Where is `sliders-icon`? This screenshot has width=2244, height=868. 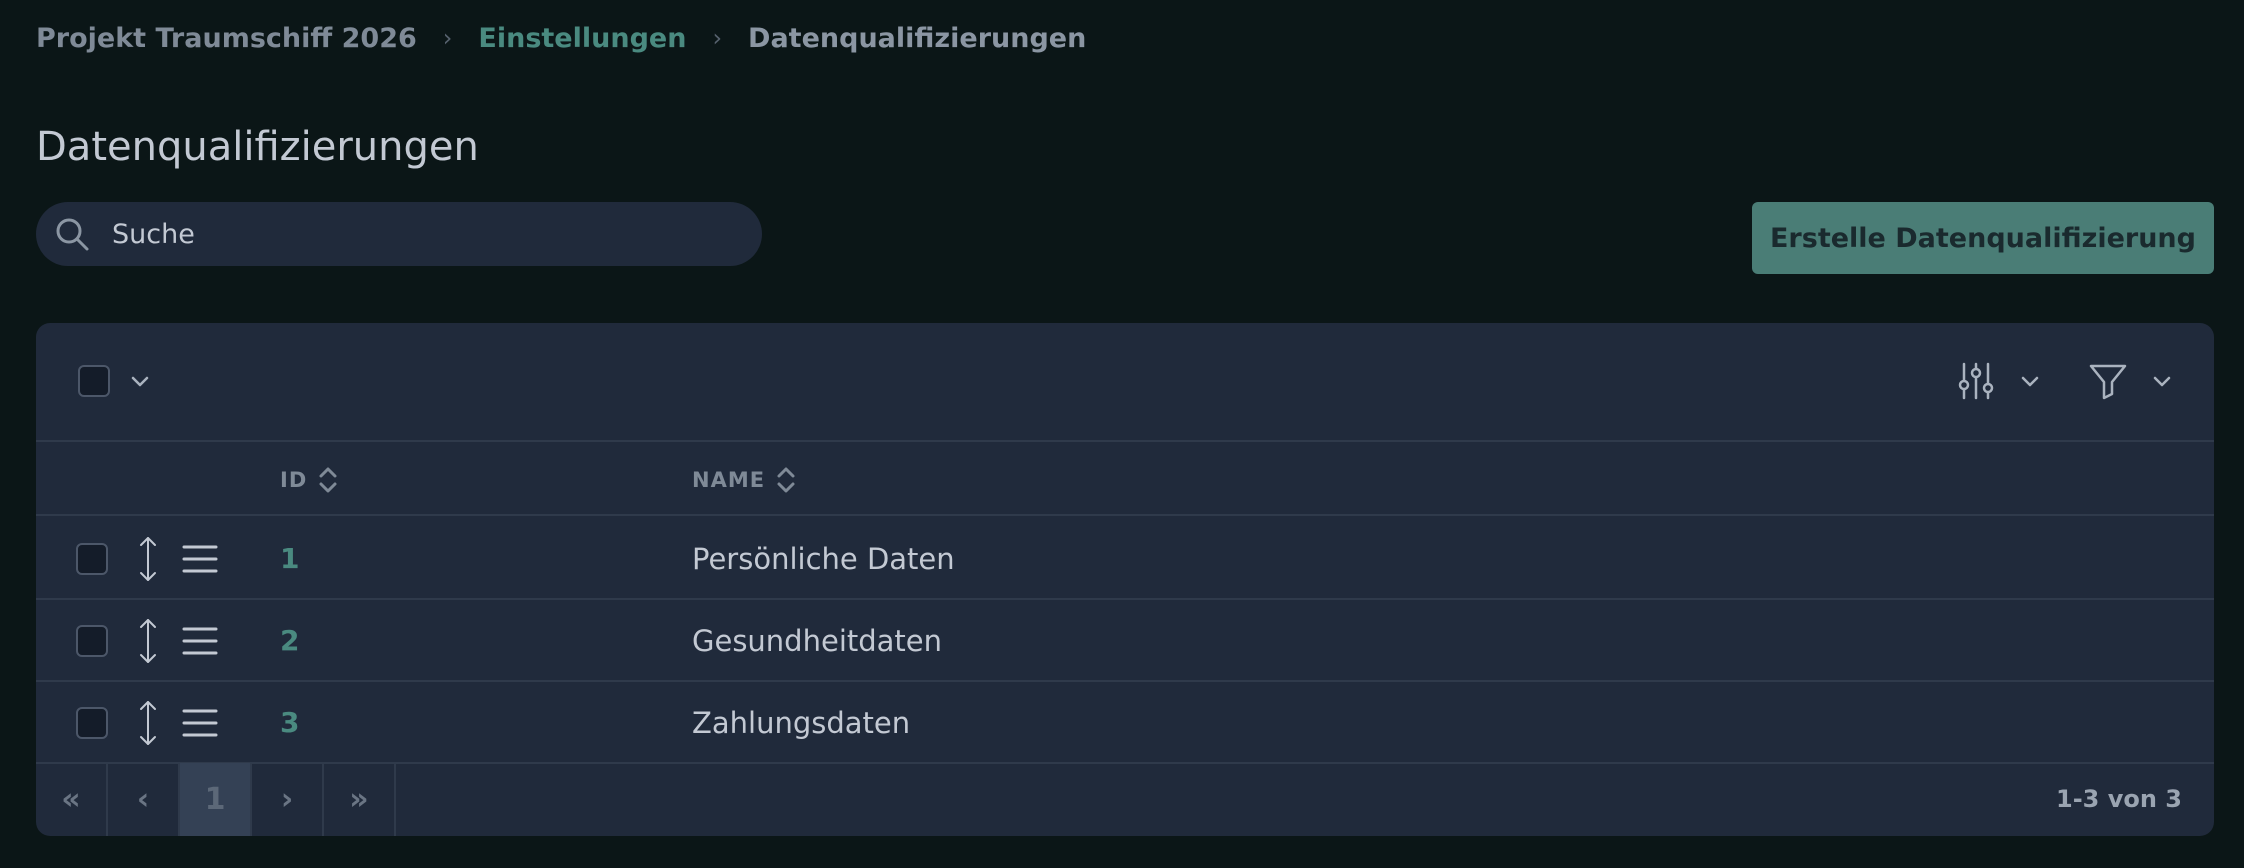
sliders-icon is located at coordinates (1976, 381).